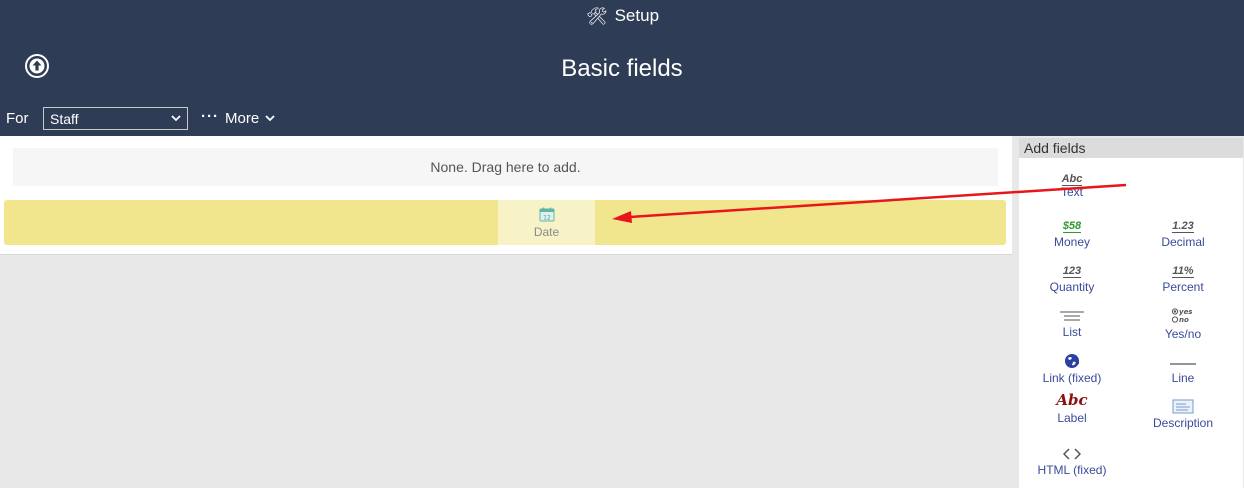 The height and width of the screenshot is (488, 1244). I want to click on field-link-fixed: Link (fixed), so click(1072, 368).